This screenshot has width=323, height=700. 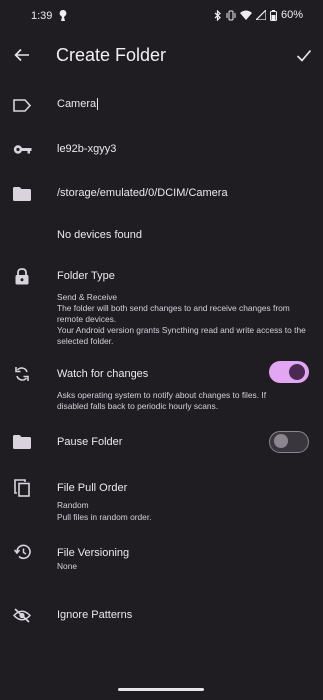 What do you see at coordinates (90, 442) in the screenshot?
I see `pause-title: Pause Folder` at bounding box center [90, 442].